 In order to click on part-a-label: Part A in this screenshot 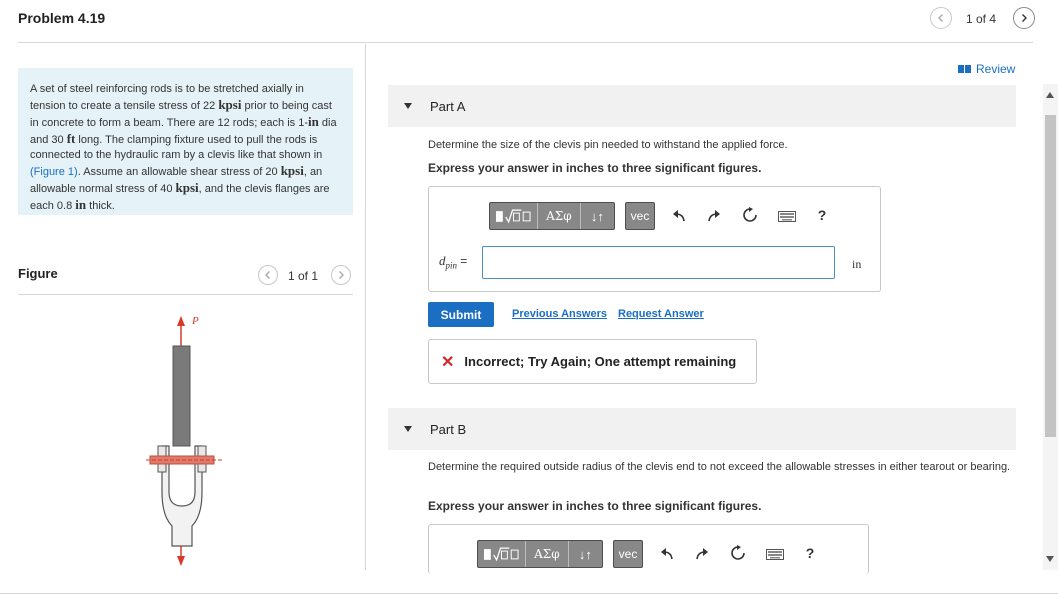, I will do `click(448, 106)`.